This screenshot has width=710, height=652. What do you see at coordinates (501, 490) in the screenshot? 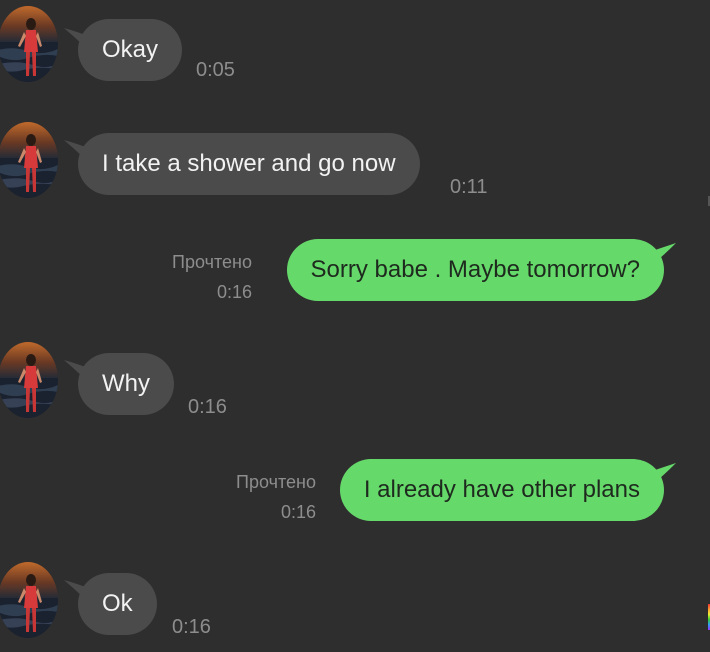
I see `outgoing-message-bubble: I already have other plans` at bounding box center [501, 490].